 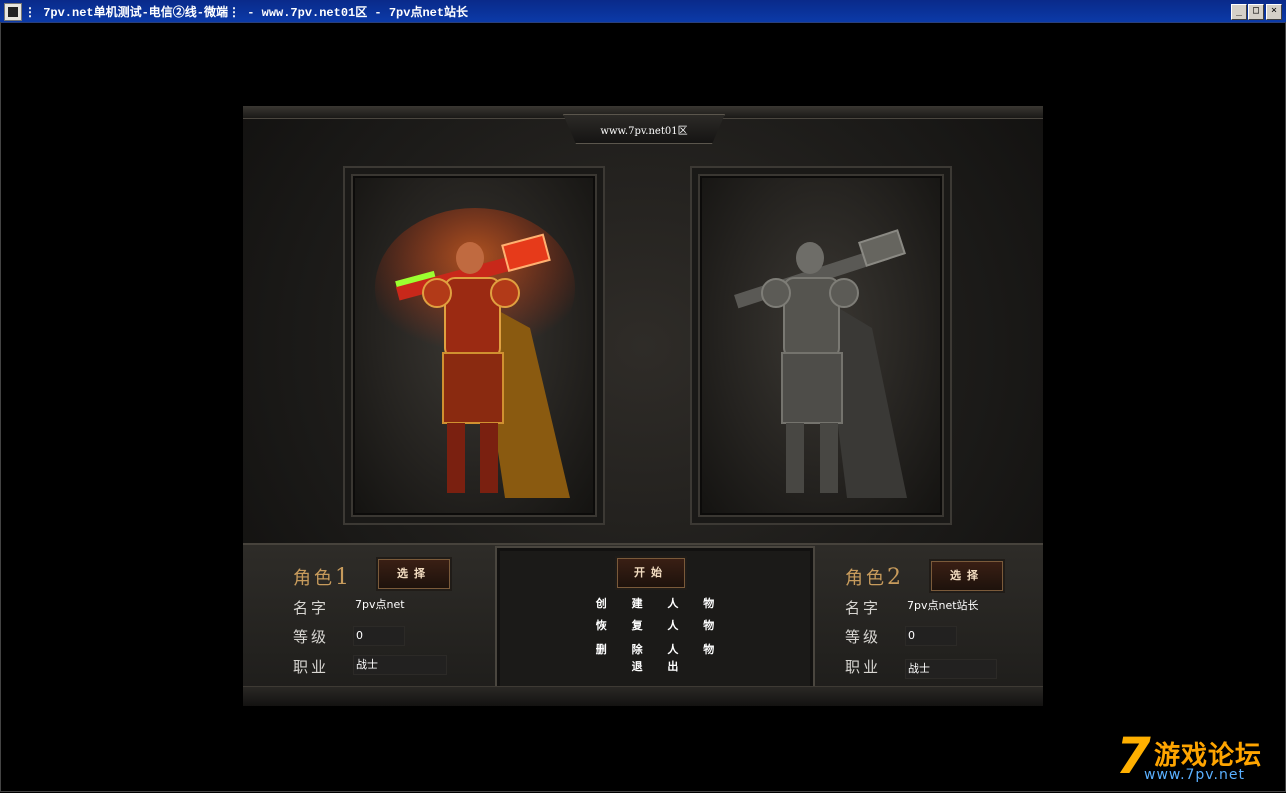 What do you see at coordinates (655, 603) in the screenshot?
I see `create-character-button: 创 建 人 物` at bounding box center [655, 603].